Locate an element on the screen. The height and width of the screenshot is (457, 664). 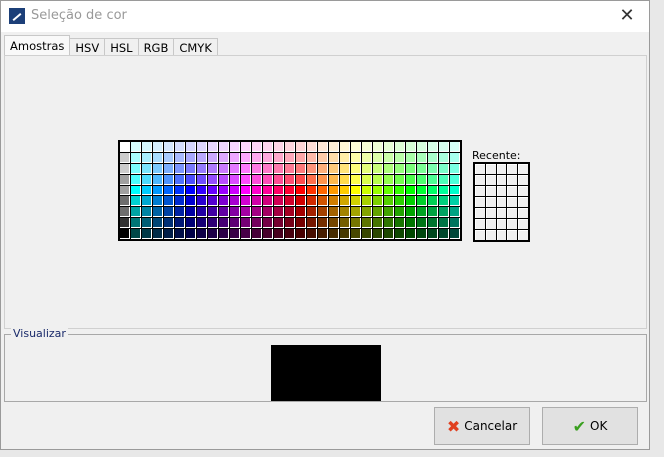
cancel-button: ✖ Cancelar is located at coordinates (482, 426).